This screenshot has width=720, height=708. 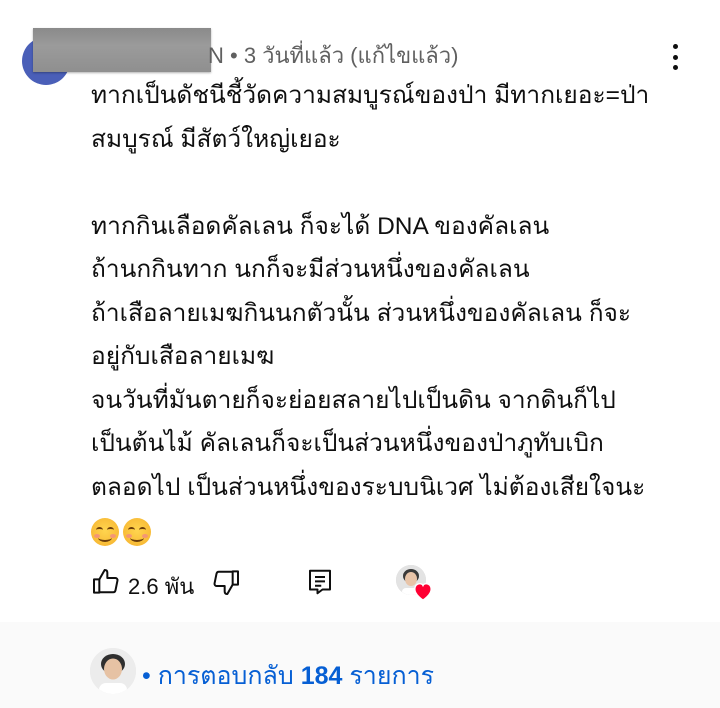 I want to click on comment-line: อยู่กับเสือลายเมฆ, so click(x=183, y=356).